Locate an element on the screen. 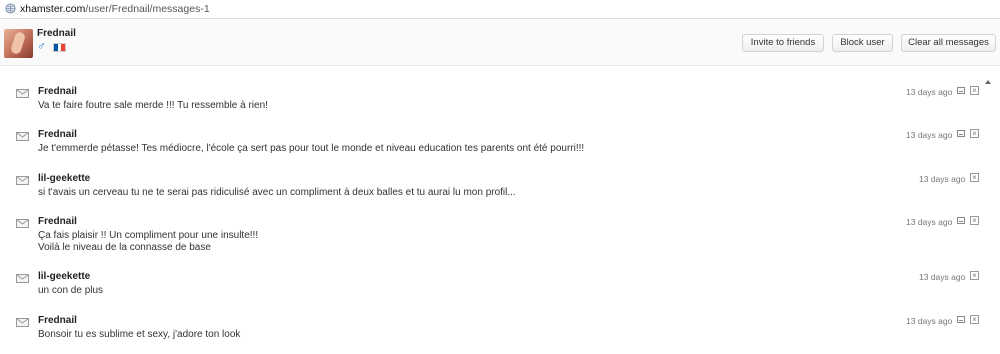 The width and height of the screenshot is (1000, 354). globe-icon is located at coordinates (10, 8).